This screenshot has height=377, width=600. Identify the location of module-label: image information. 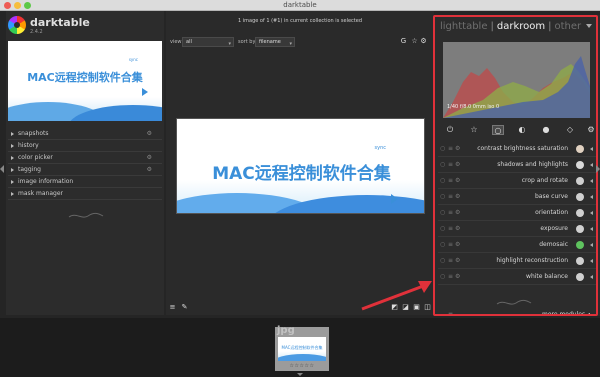
(46, 181).